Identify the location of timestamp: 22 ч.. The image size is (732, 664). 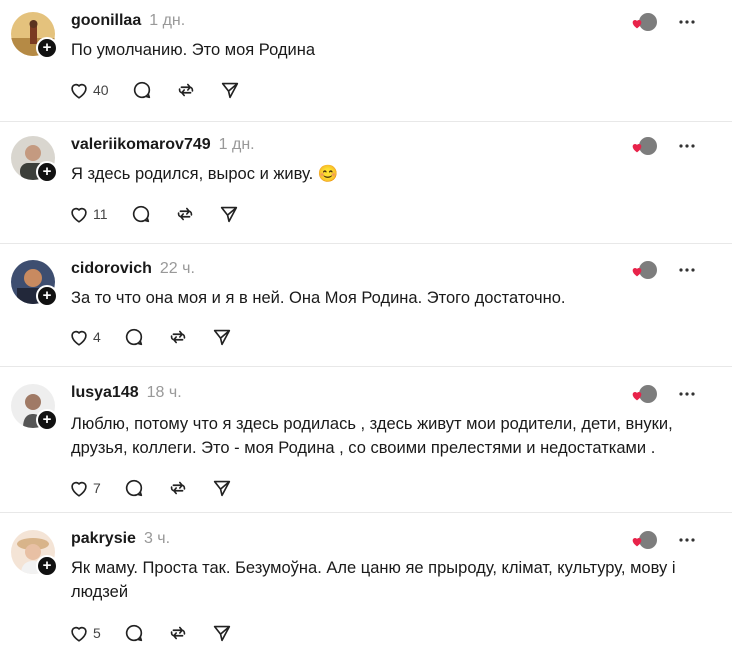
(177, 268).